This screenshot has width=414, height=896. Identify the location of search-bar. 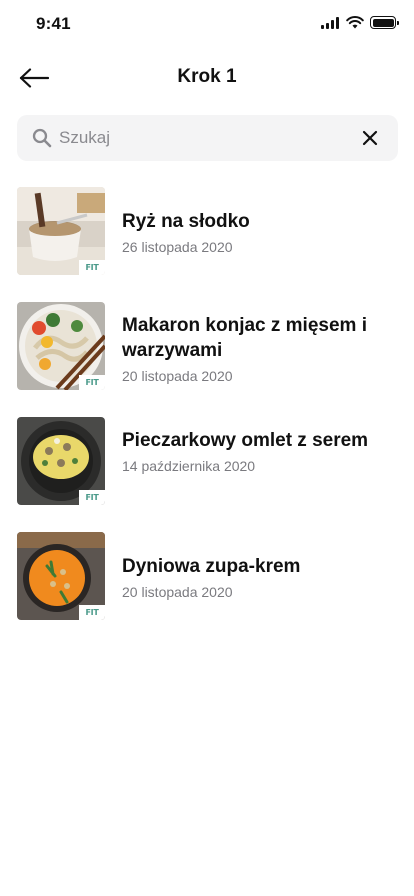
(207, 138).